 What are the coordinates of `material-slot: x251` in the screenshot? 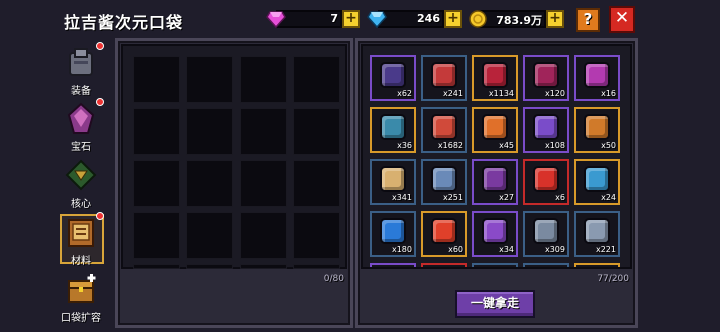 It's located at (444, 182).